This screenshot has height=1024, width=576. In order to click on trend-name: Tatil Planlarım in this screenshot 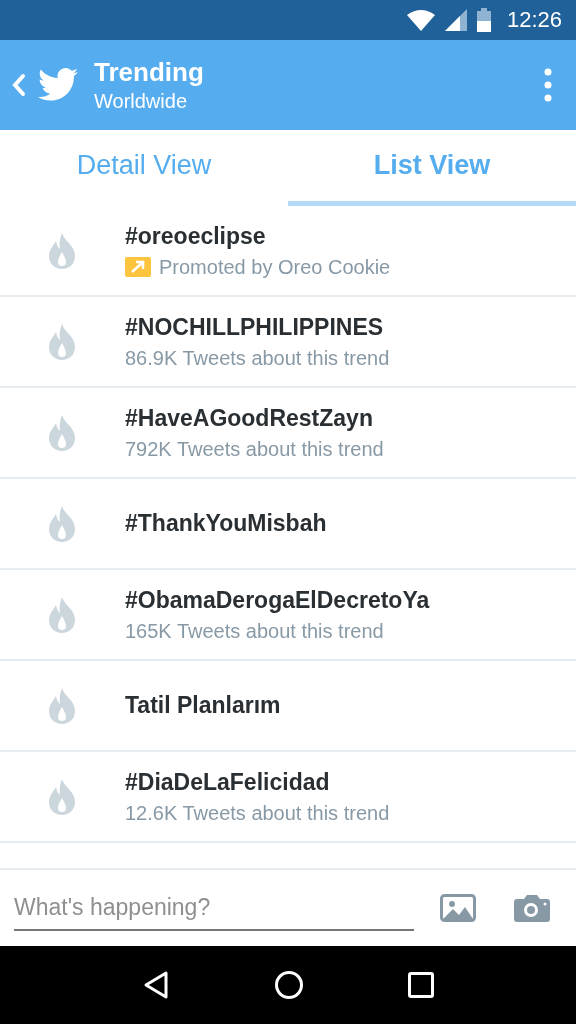, I will do `click(203, 705)`.